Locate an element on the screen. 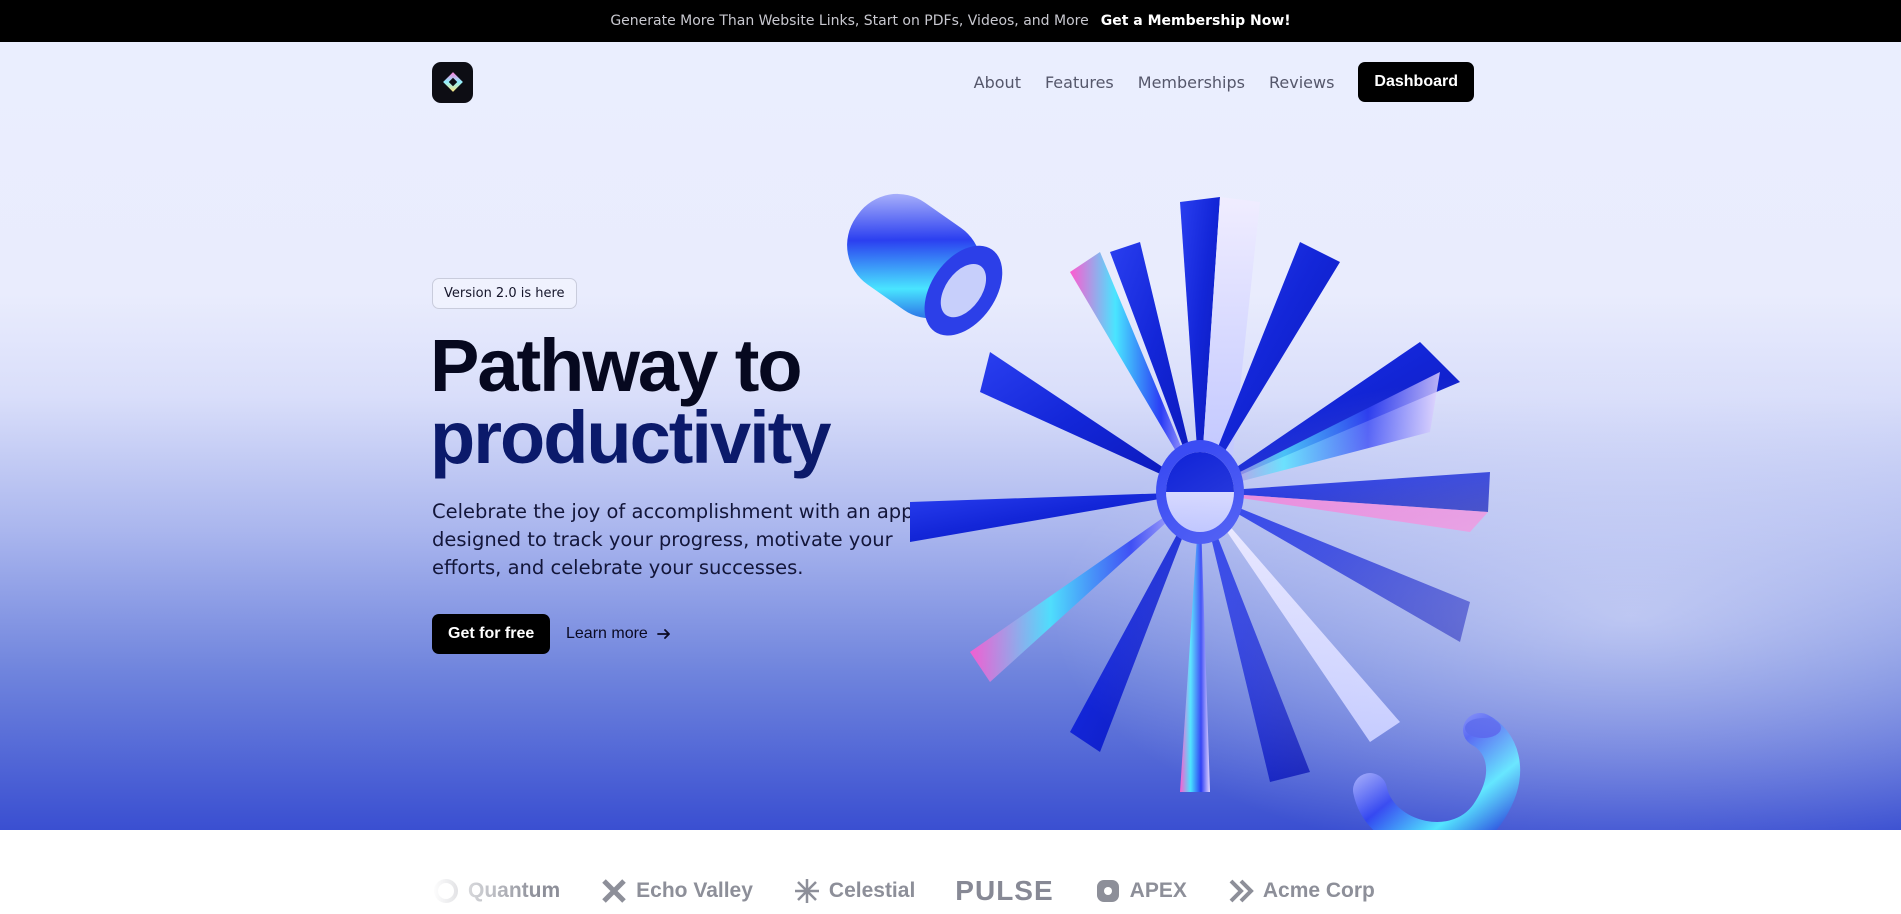 The image size is (1901, 914). acme-icon is located at coordinates (1241, 891).